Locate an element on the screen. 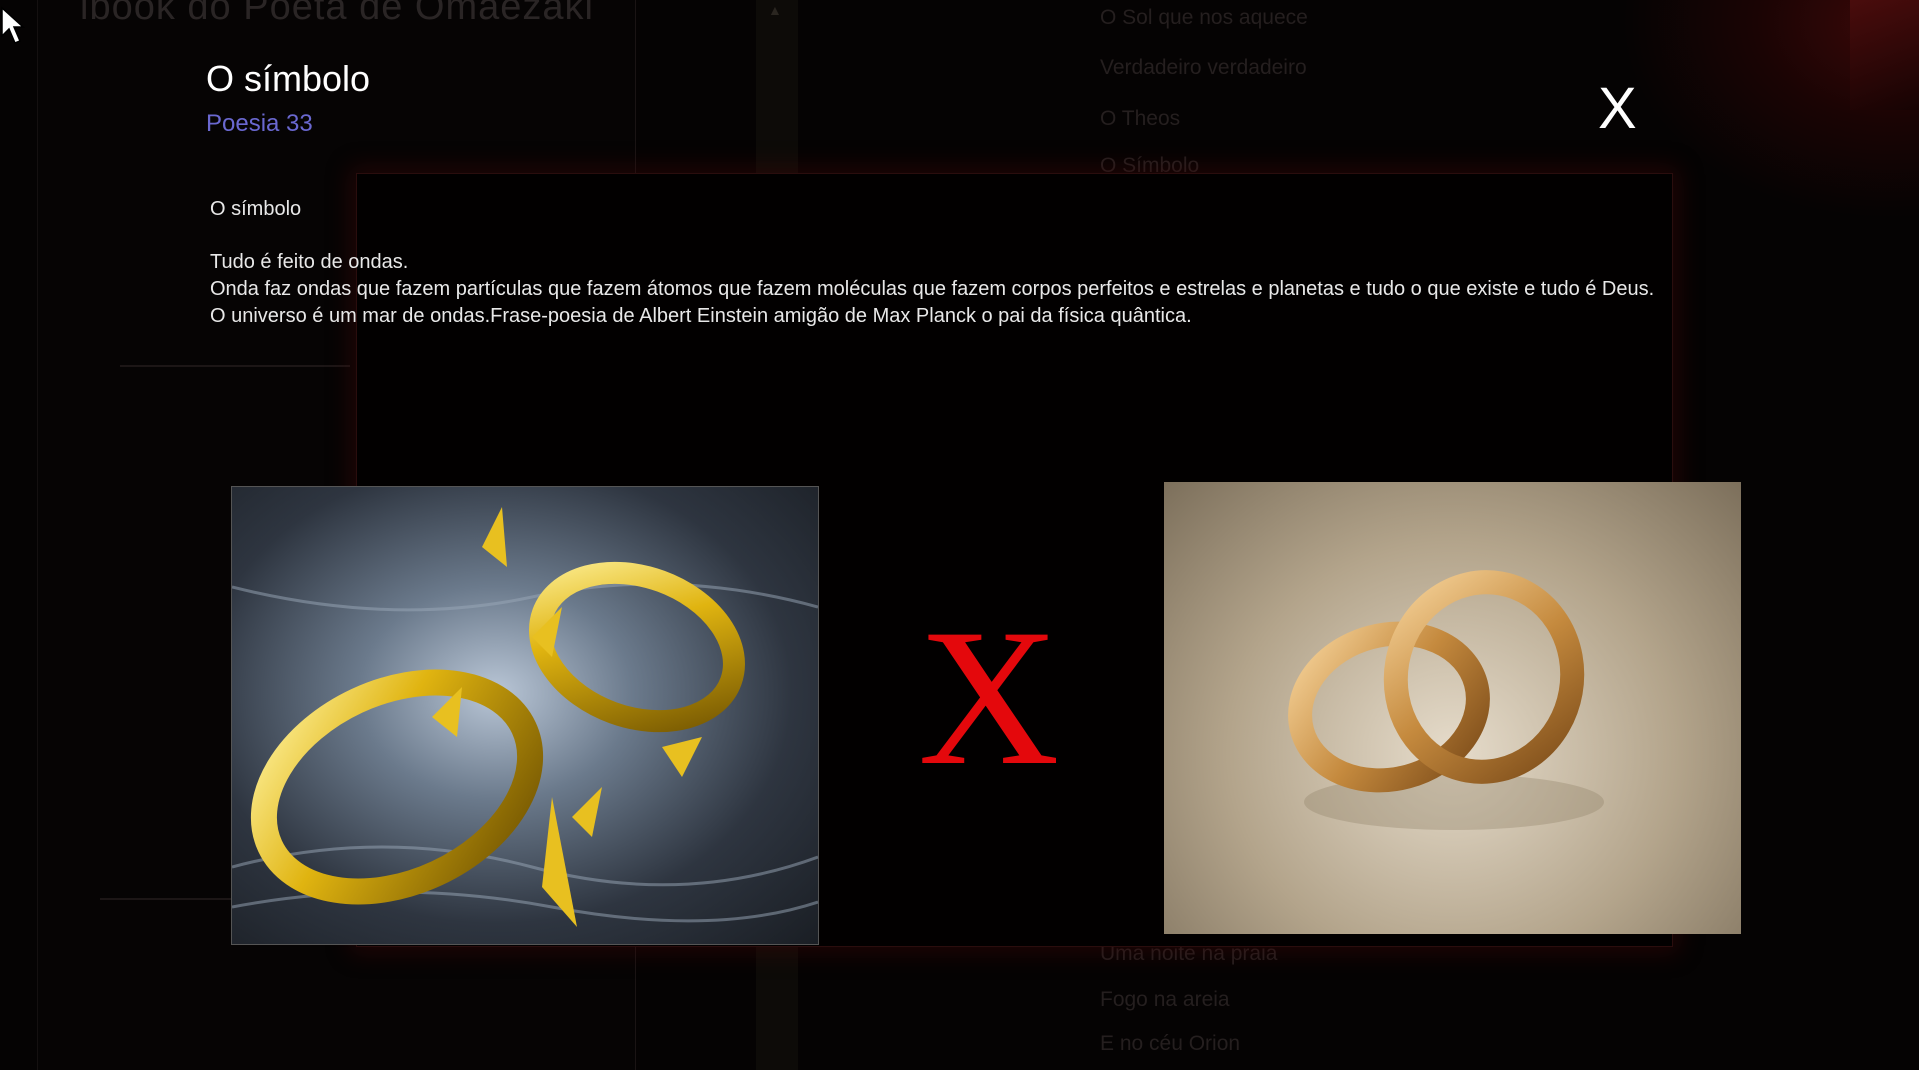  list-item: O Sol que nos aquece is located at coordinates (1204, 18).